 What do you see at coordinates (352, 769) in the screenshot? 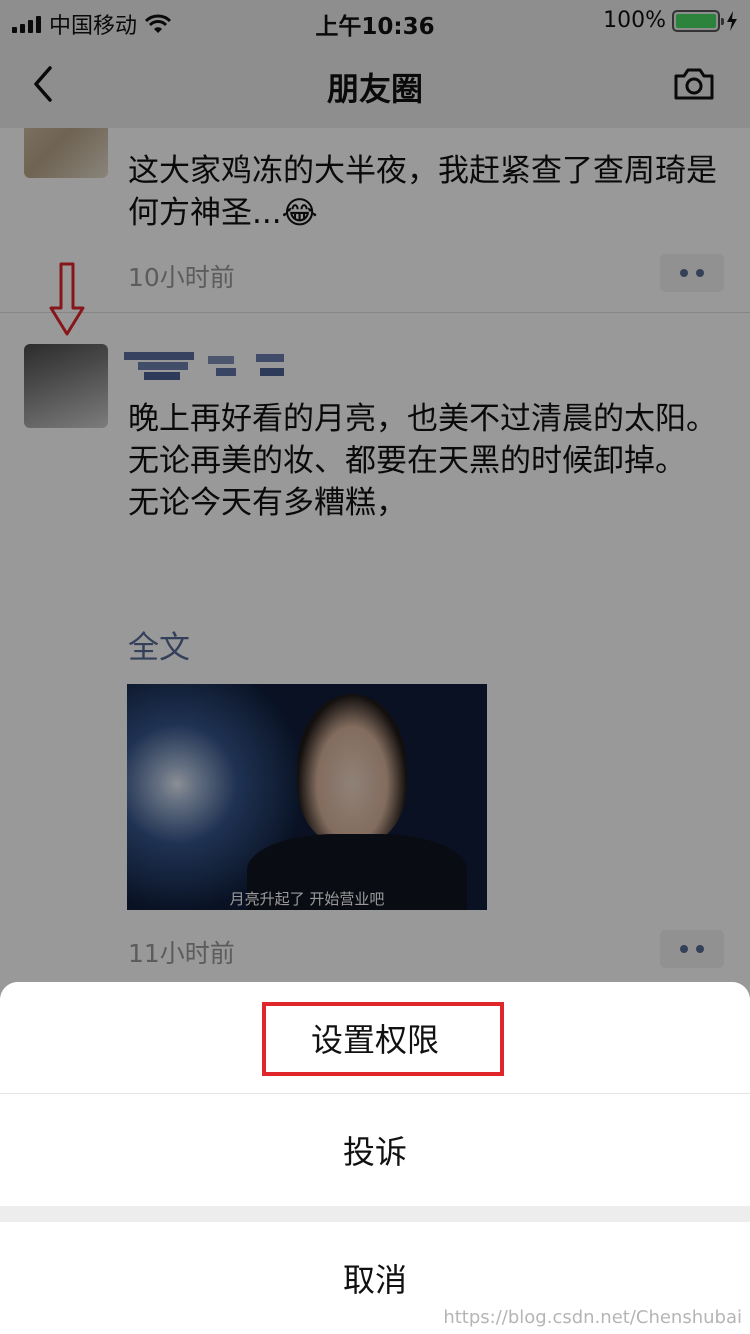
I see `portrait-figure` at bounding box center [352, 769].